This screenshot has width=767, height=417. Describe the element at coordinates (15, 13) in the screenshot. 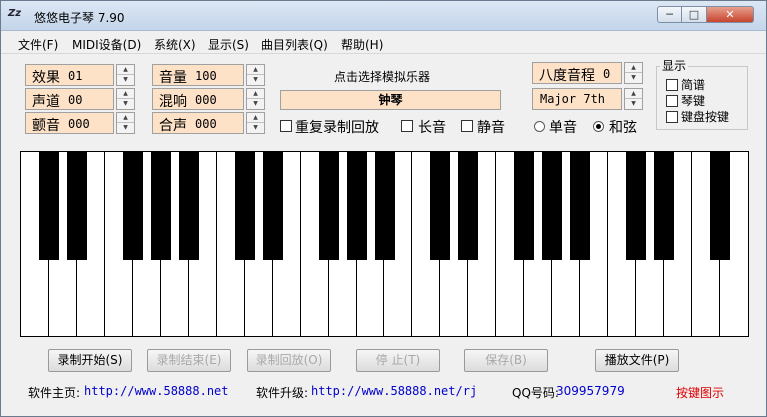

I see `app-logo-icon: Zz` at that location.